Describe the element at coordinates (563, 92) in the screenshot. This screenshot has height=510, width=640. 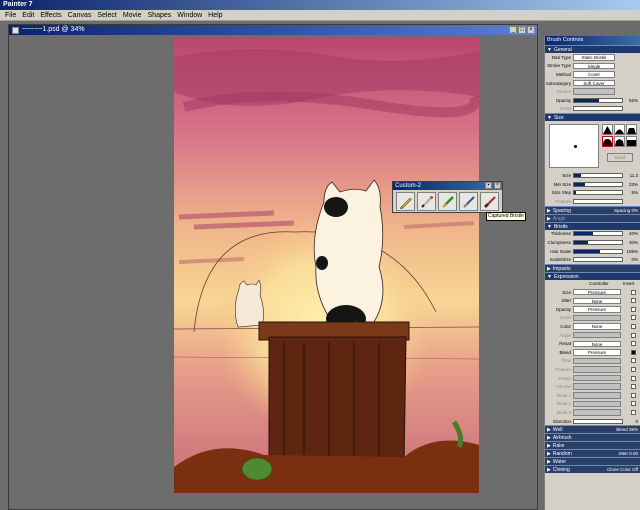
I see `source-label: Source` at that location.